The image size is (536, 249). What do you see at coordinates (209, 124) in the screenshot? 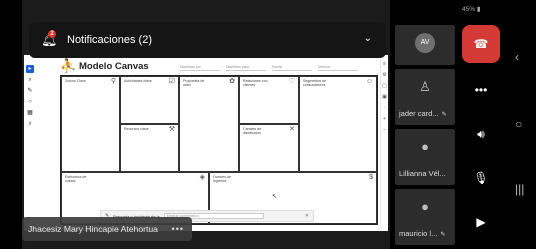
I see `cell-propuesta: Propuesta de valor ✿` at bounding box center [209, 124].